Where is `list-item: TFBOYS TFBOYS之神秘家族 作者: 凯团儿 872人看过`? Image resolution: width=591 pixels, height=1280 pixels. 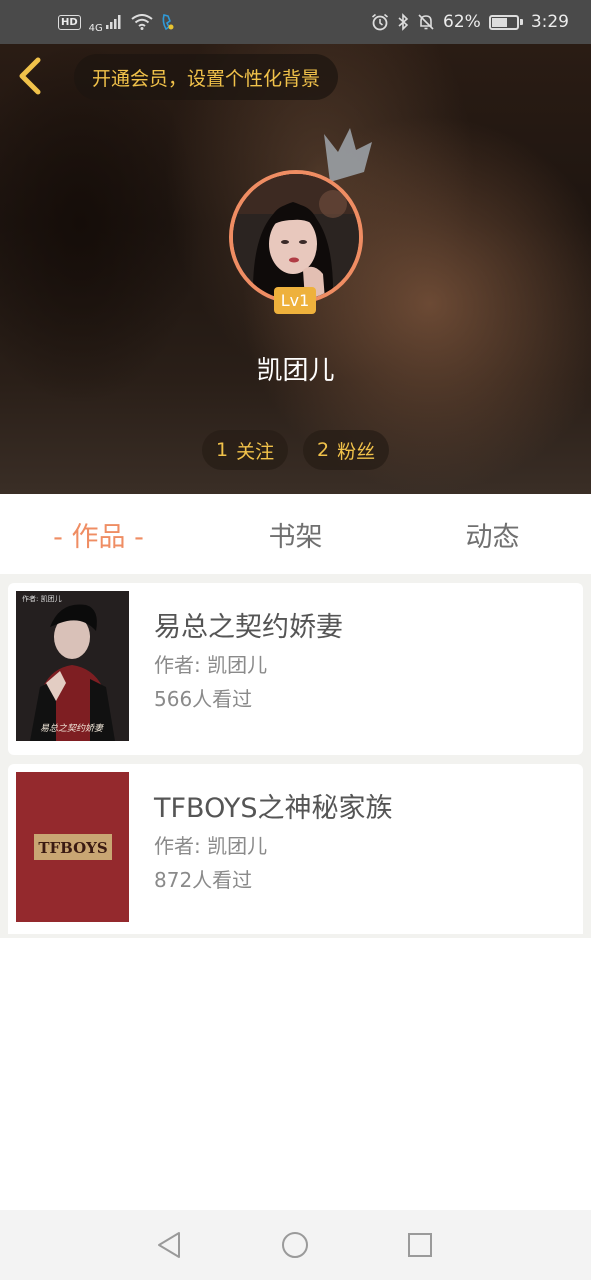 list-item: TFBOYS TFBOYS之神秘家族 作者: 凯团儿 872人看过 is located at coordinates (295, 849).